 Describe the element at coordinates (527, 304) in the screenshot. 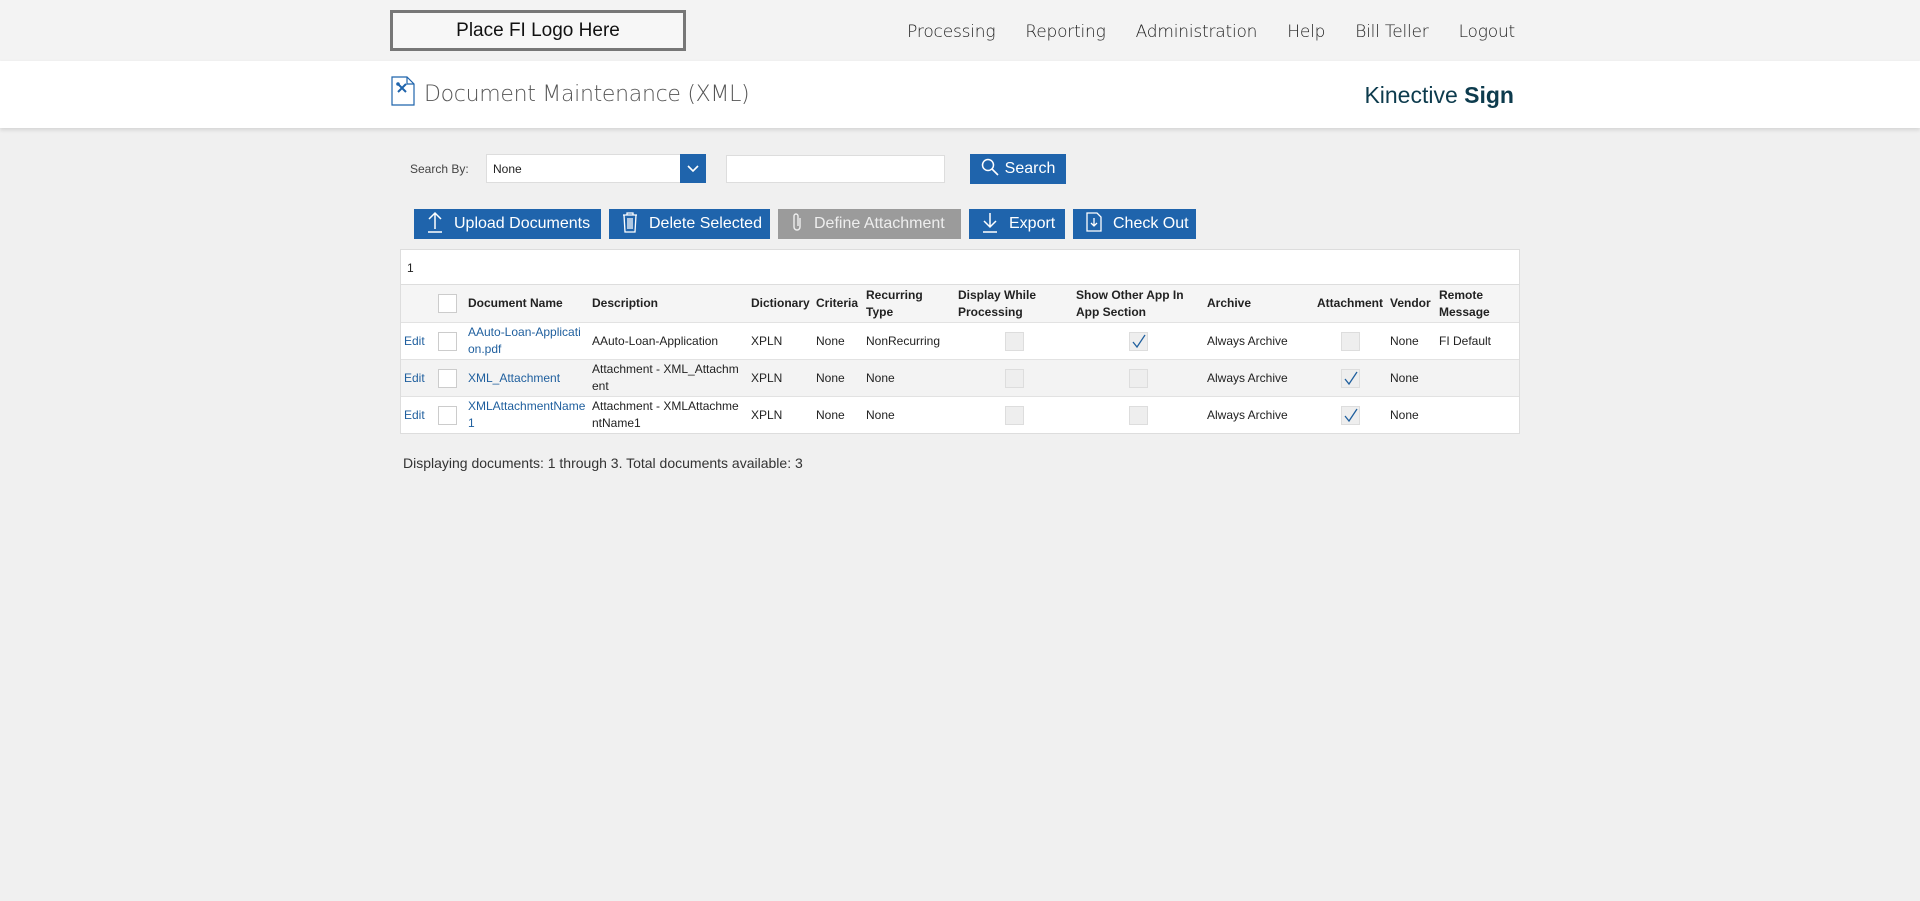

I see `header-document-name: Document Name` at that location.